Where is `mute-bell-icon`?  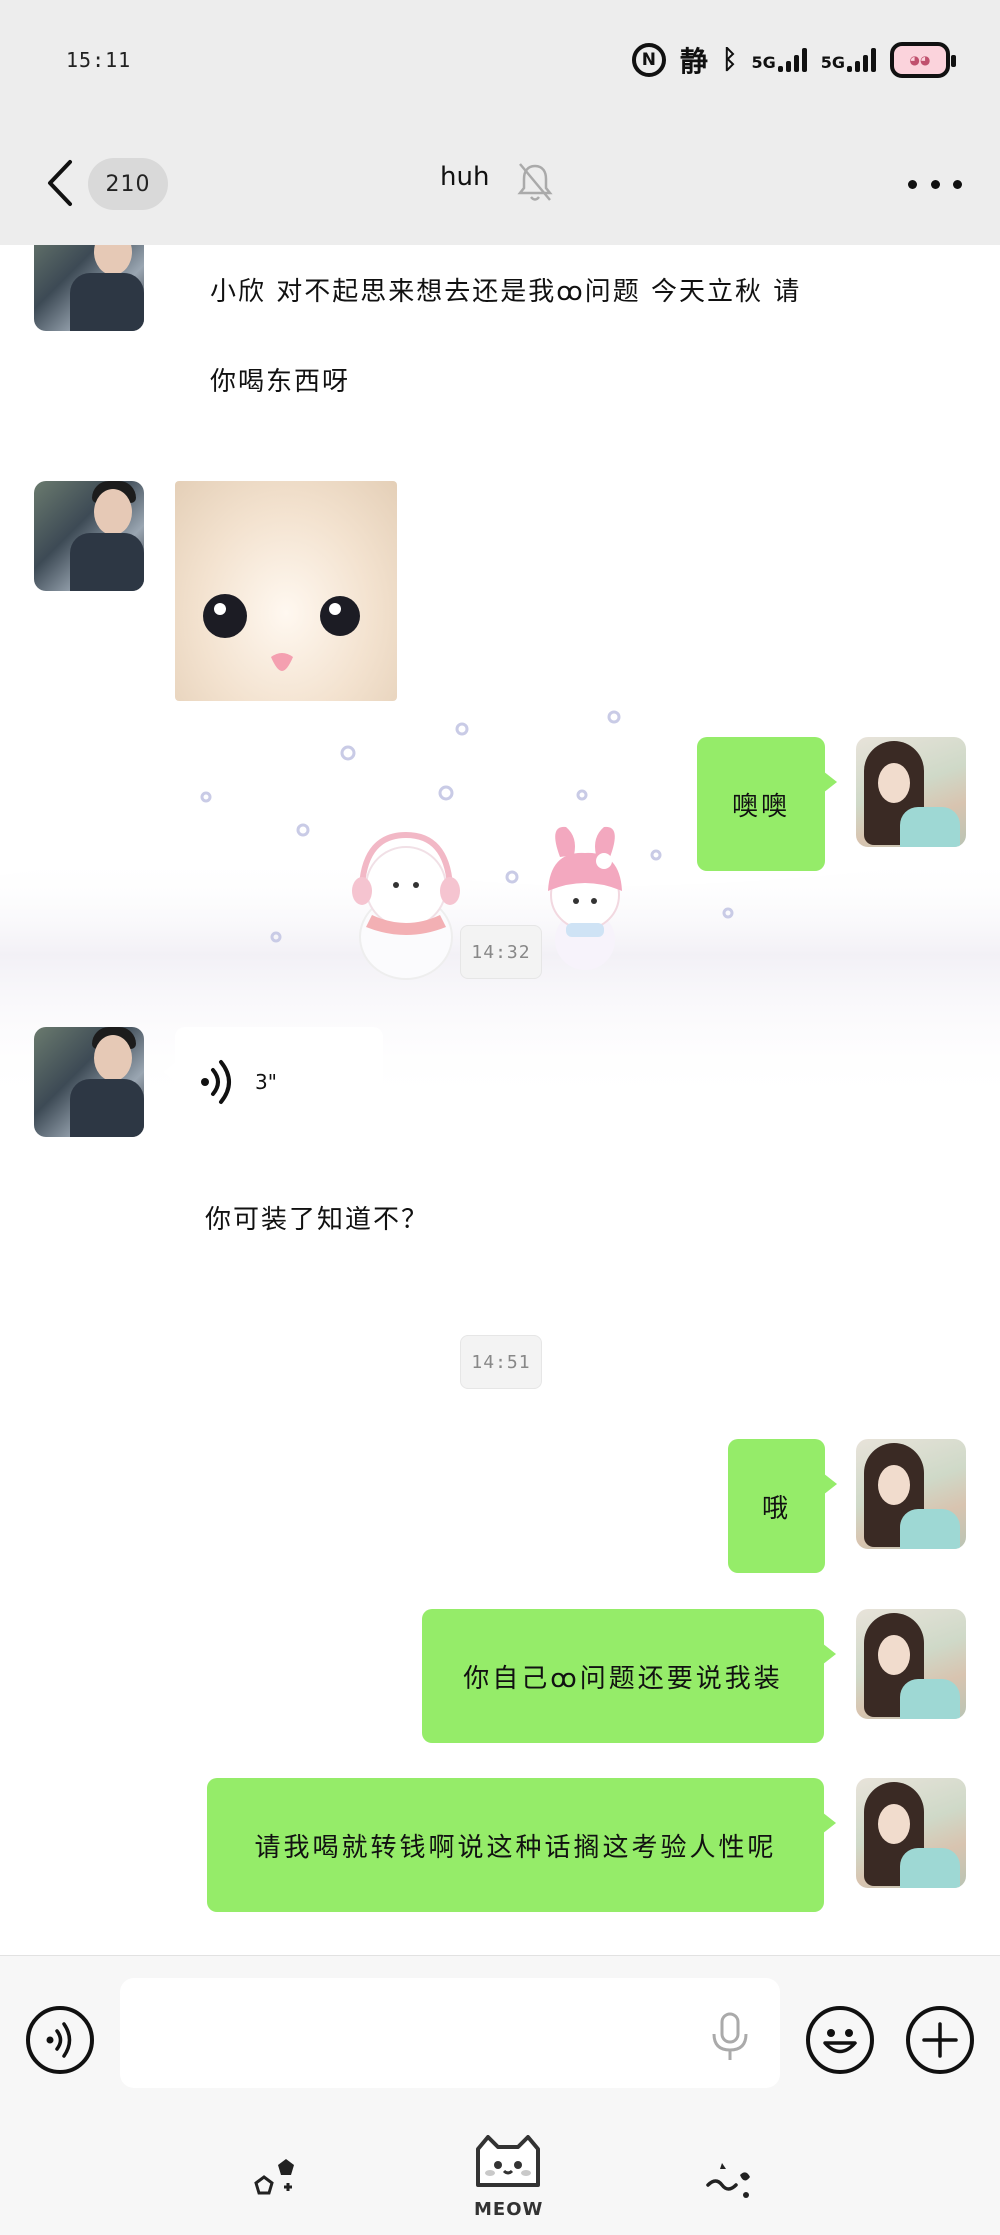
mute-bell-icon is located at coordinates (535, 182).